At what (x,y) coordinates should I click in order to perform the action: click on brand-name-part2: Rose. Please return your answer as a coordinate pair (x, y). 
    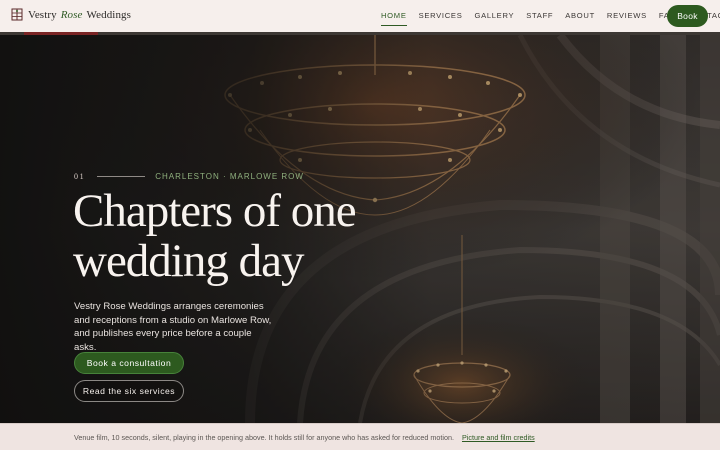
    Looking at the image, I should click on (71, 14).